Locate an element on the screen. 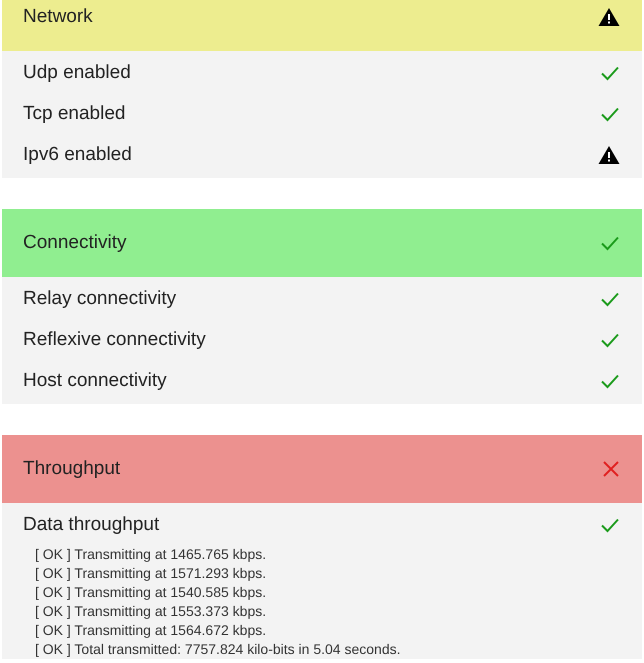 The height and width of the screenshot is (663, 644). section-title: Connectivity is located at coordinates (74, 243).